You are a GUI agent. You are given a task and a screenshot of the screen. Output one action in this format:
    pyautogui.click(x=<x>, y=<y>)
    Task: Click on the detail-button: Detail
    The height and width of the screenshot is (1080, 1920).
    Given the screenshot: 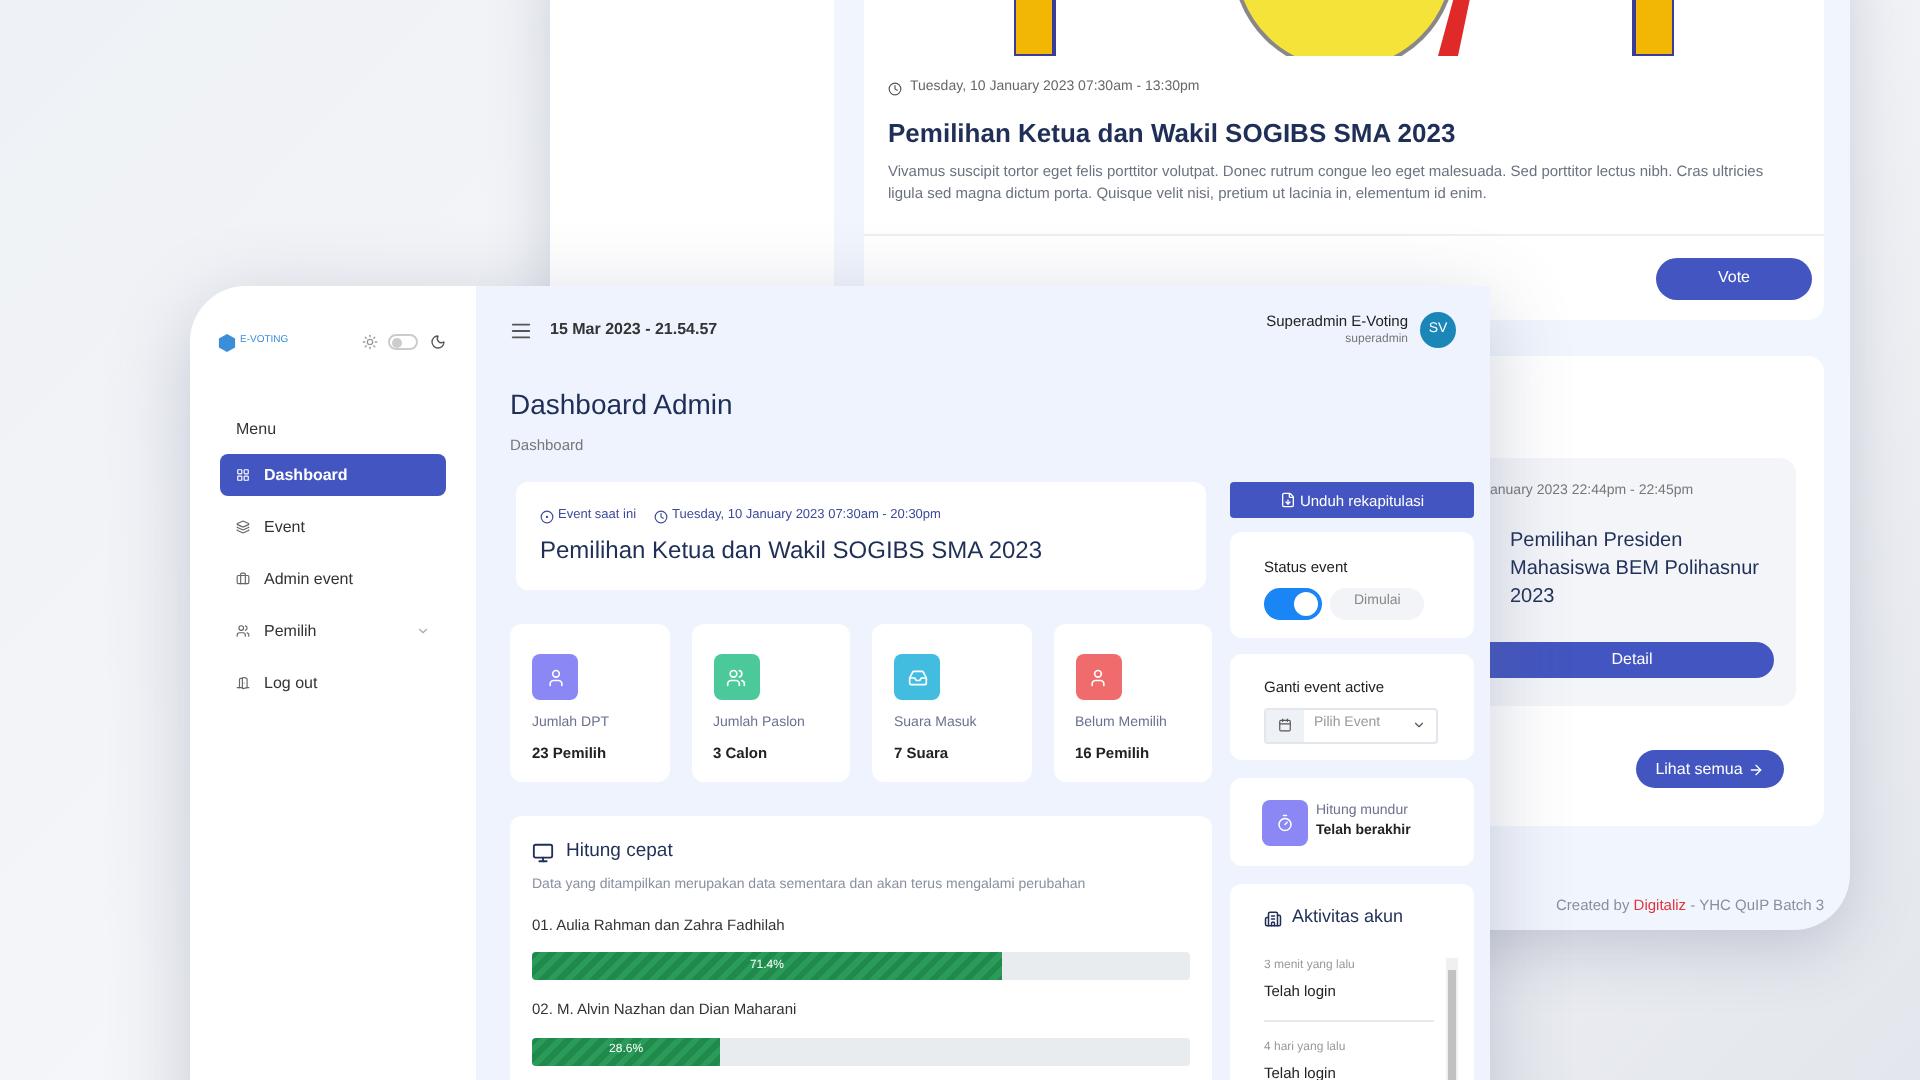 What is the action you would take?
    pyautogui.click(x=1632, y=660)
    